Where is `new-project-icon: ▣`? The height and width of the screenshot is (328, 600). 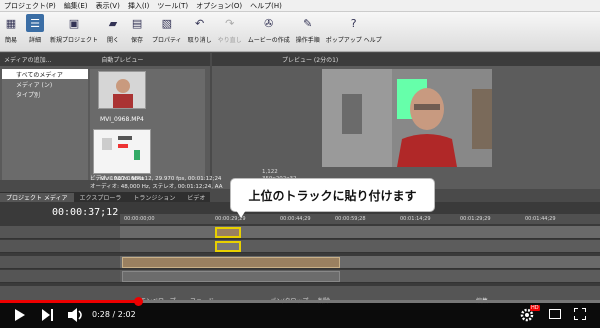 new-project-icon: ▣ is located at coordinates (74, 23).